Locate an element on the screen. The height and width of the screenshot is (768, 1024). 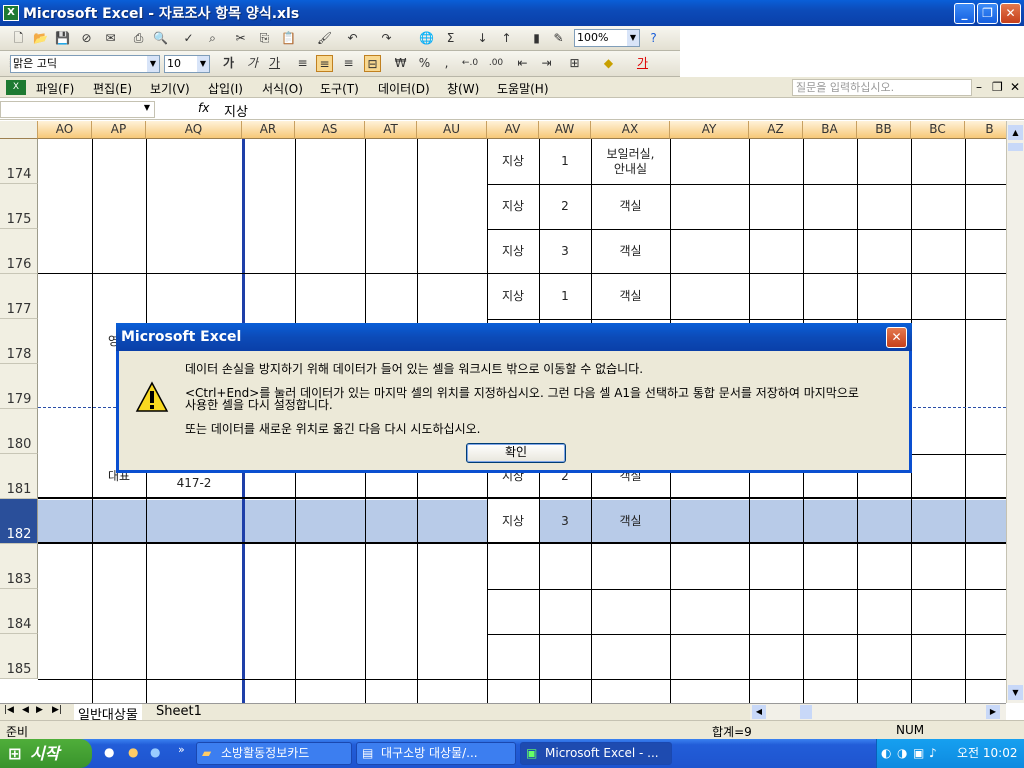
column-header: BC is located at coordinates (938, 130).